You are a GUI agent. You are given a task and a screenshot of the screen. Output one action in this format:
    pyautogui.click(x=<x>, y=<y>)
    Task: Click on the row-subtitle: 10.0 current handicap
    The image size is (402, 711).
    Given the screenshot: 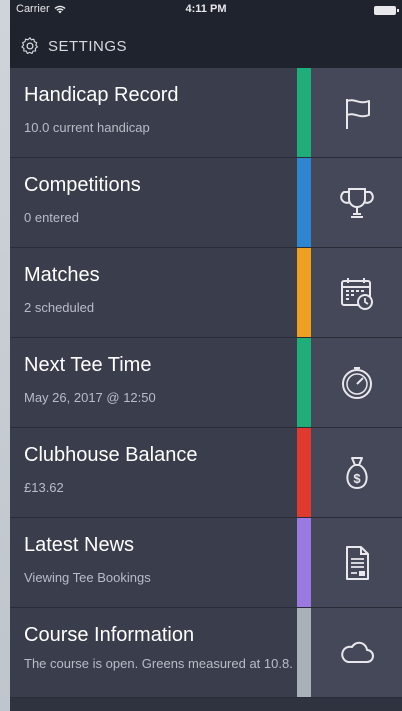 What is the action you would take?
    pyautogui.click(x=87, y=127)
    